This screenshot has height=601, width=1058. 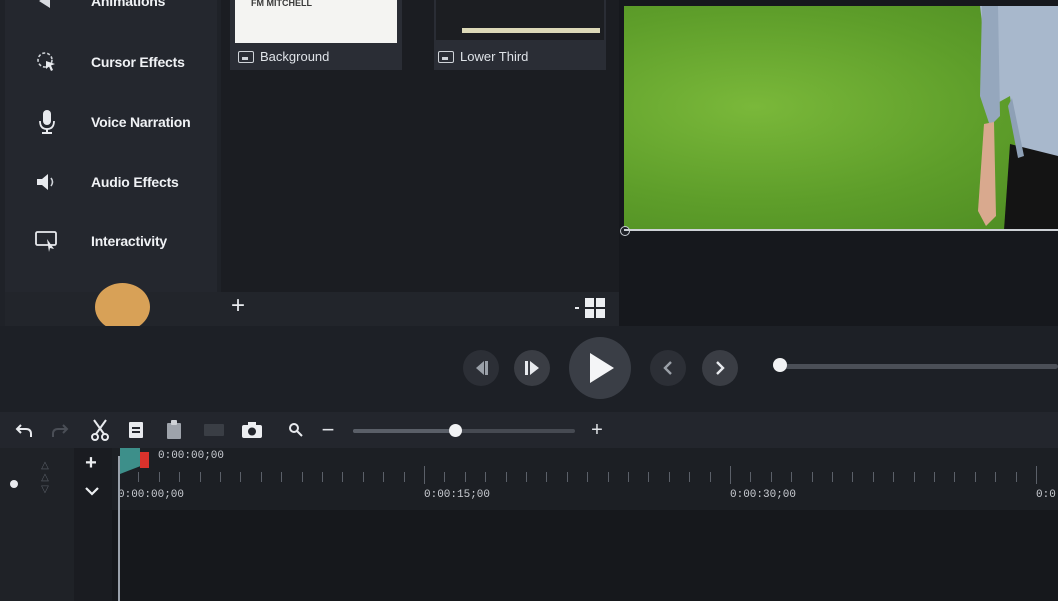 What do you see at coordinates (446, 56) in the screenshot?
I see `image-icon` at bounding box center [446, 56].